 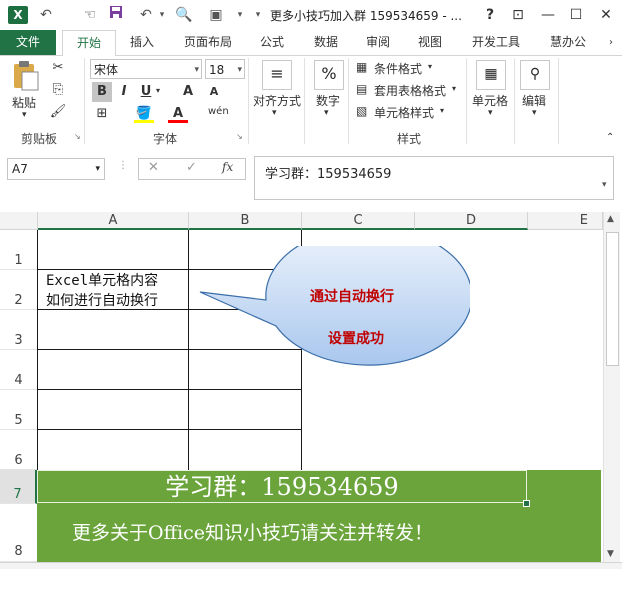 I want to click on scroll-up-icon: ▲, so click(x=610, y=219).